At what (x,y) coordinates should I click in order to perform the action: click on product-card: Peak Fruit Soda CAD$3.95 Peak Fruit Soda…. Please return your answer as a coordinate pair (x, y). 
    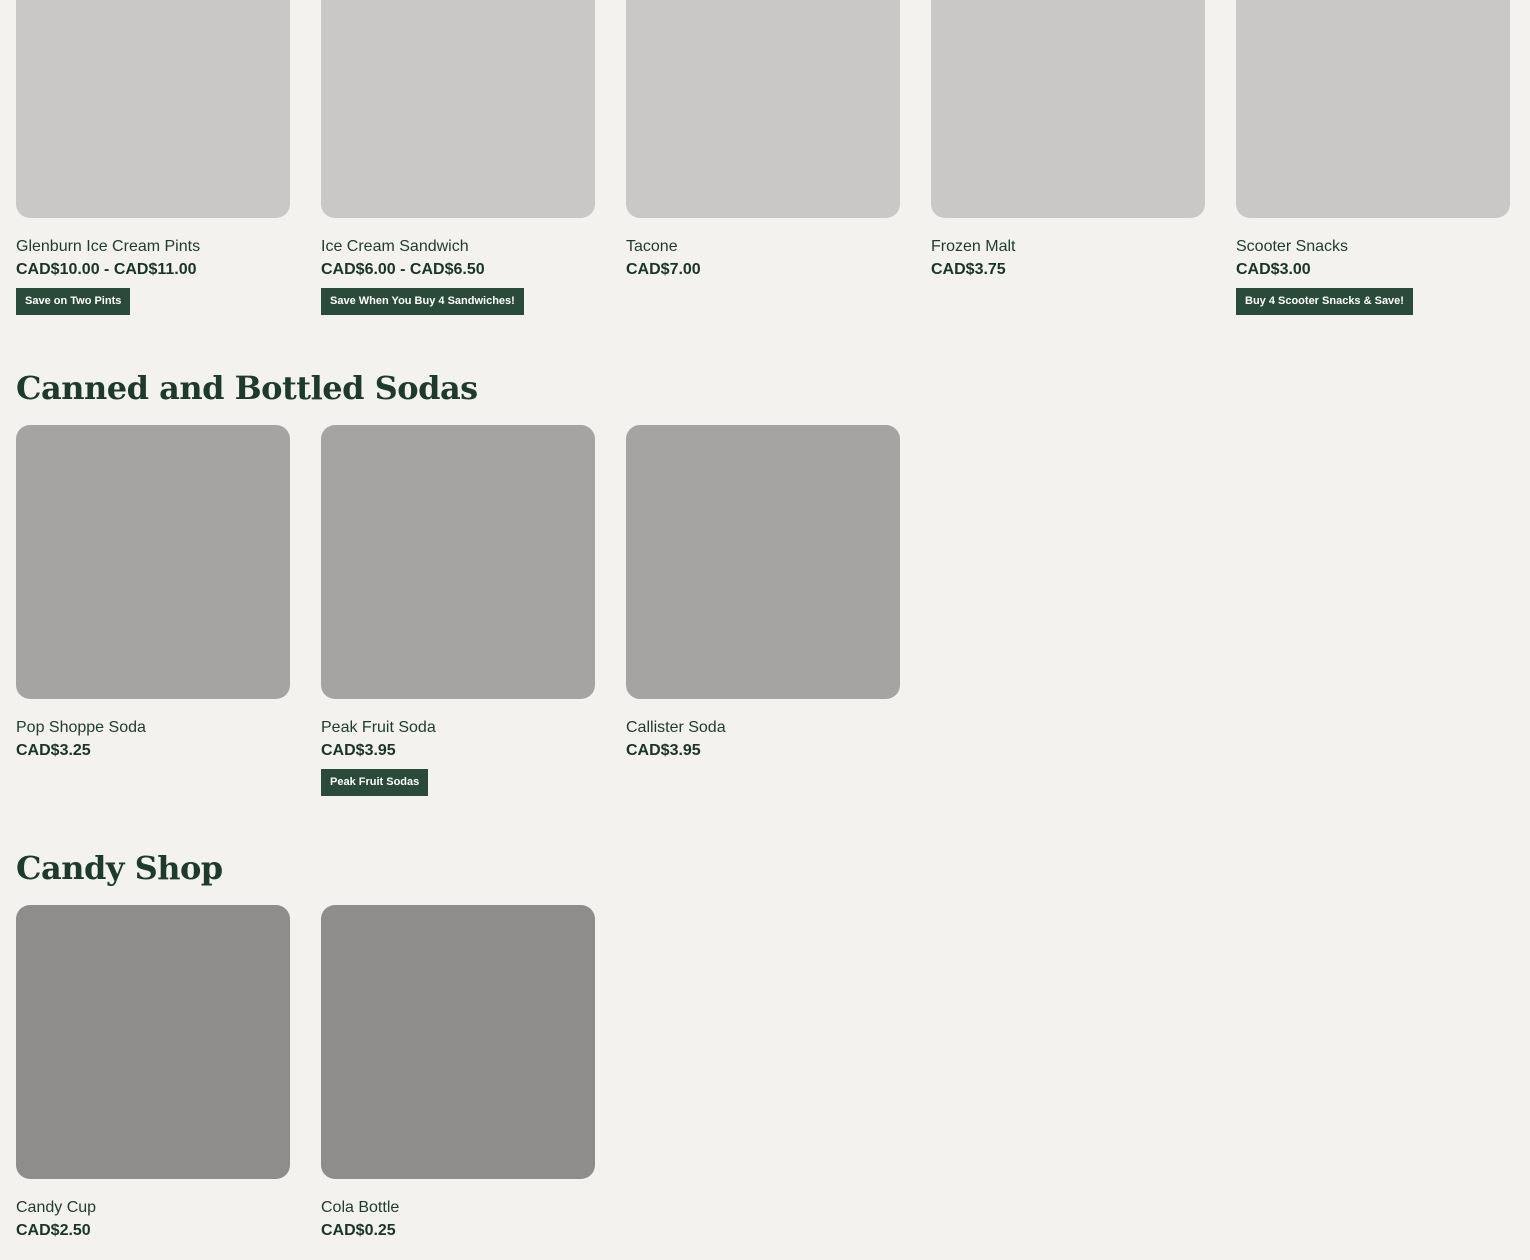
    Looking at the image, I should click on (458, 610).